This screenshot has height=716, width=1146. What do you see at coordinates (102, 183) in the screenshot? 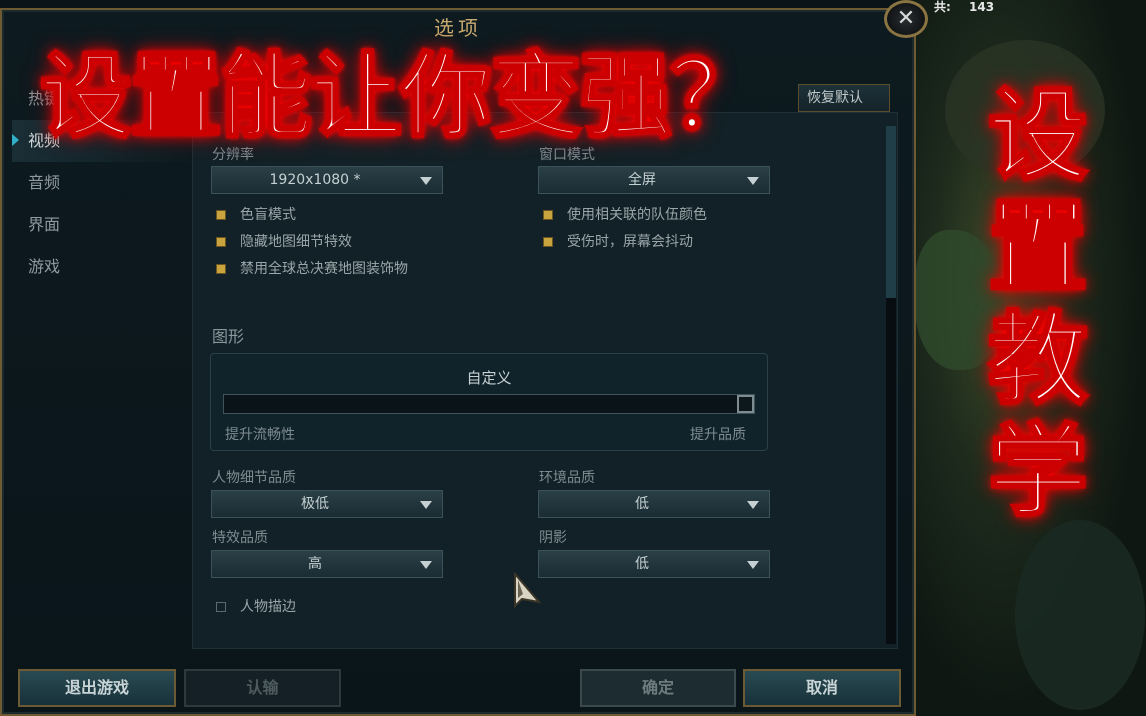
I see `sidebar-item-audio: 音频` at bounding box center [102, 183].